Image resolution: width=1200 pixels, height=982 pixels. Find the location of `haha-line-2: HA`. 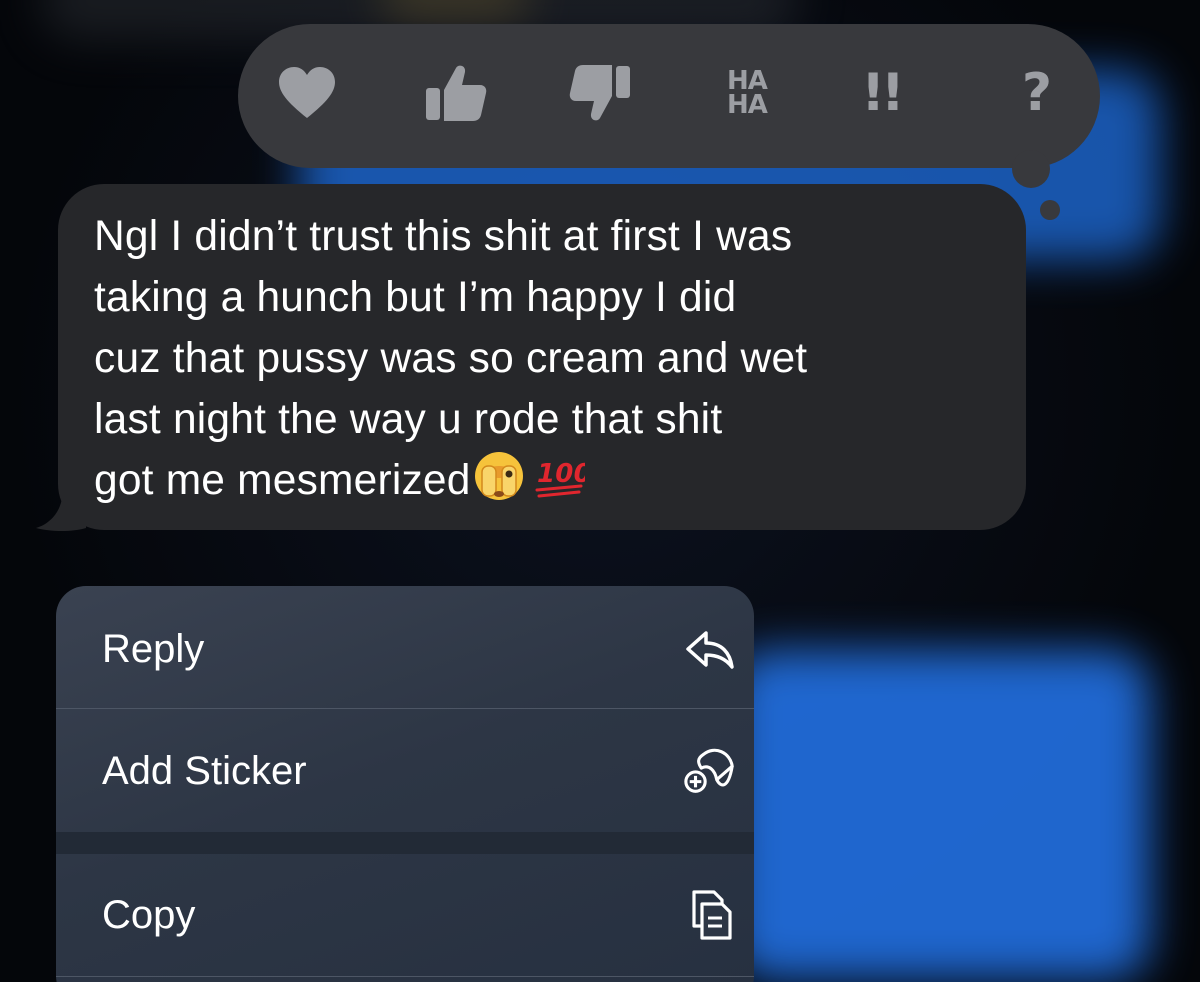

haha-line-2: HA is located at coordinates (747, 105).